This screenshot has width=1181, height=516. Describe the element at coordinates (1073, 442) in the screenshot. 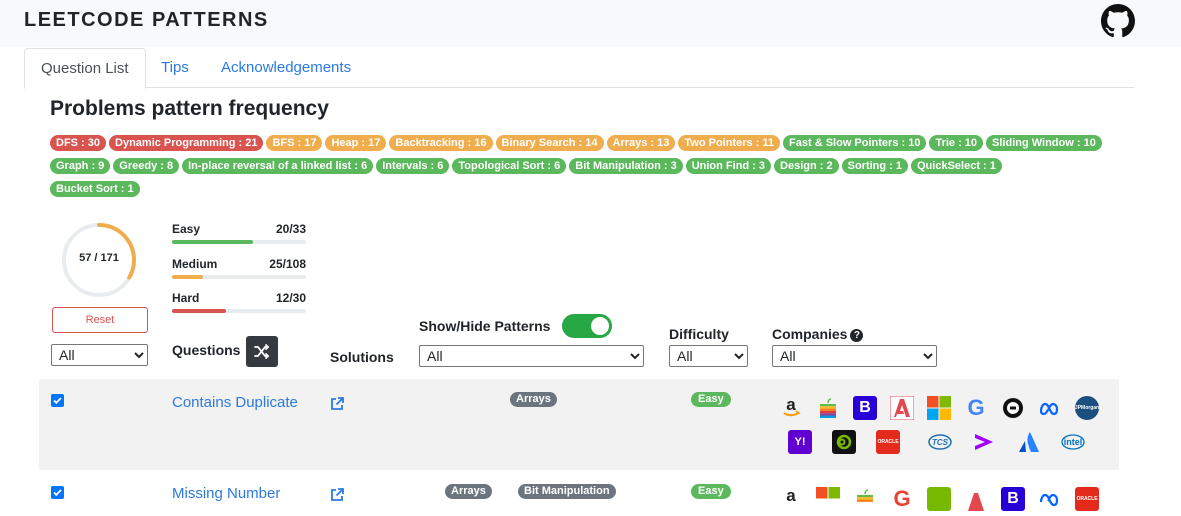

I see `company-logo-text: intel` at that location.